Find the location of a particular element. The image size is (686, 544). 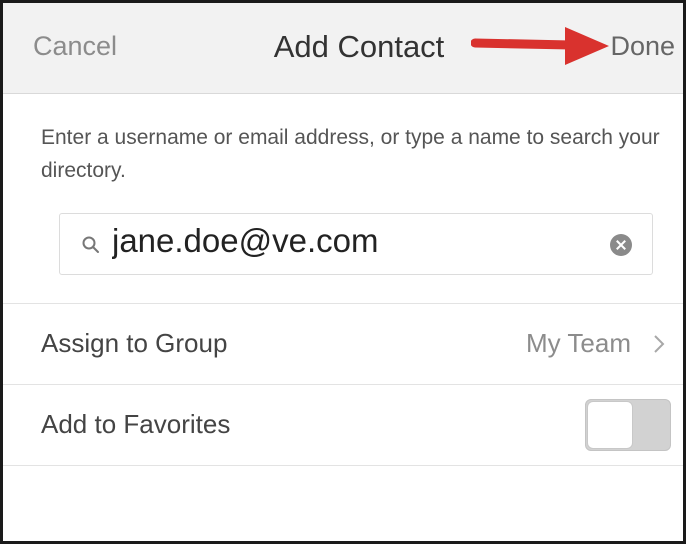

add-to-favorites-row: Add to Favorites is located at coordinates (343, 425).